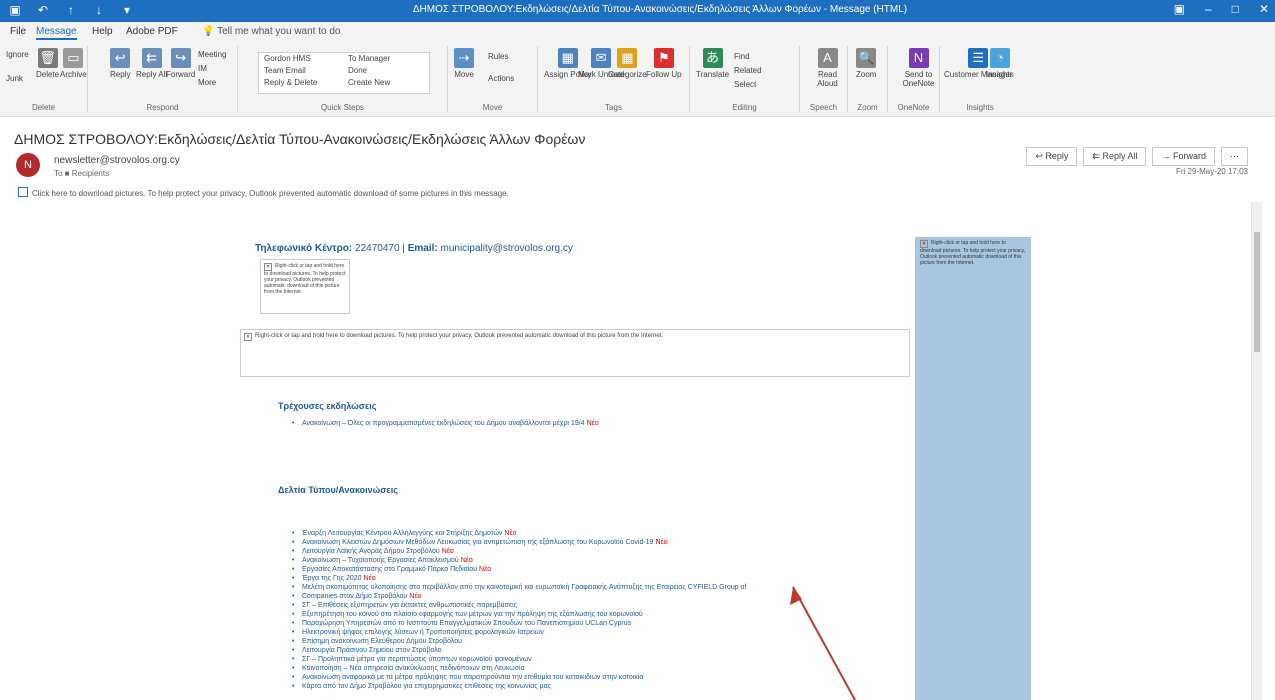  What do you see at coordinates (56, 33) in the screenshot?
I see `tab-message: Message` at bounding box center [56, 33].